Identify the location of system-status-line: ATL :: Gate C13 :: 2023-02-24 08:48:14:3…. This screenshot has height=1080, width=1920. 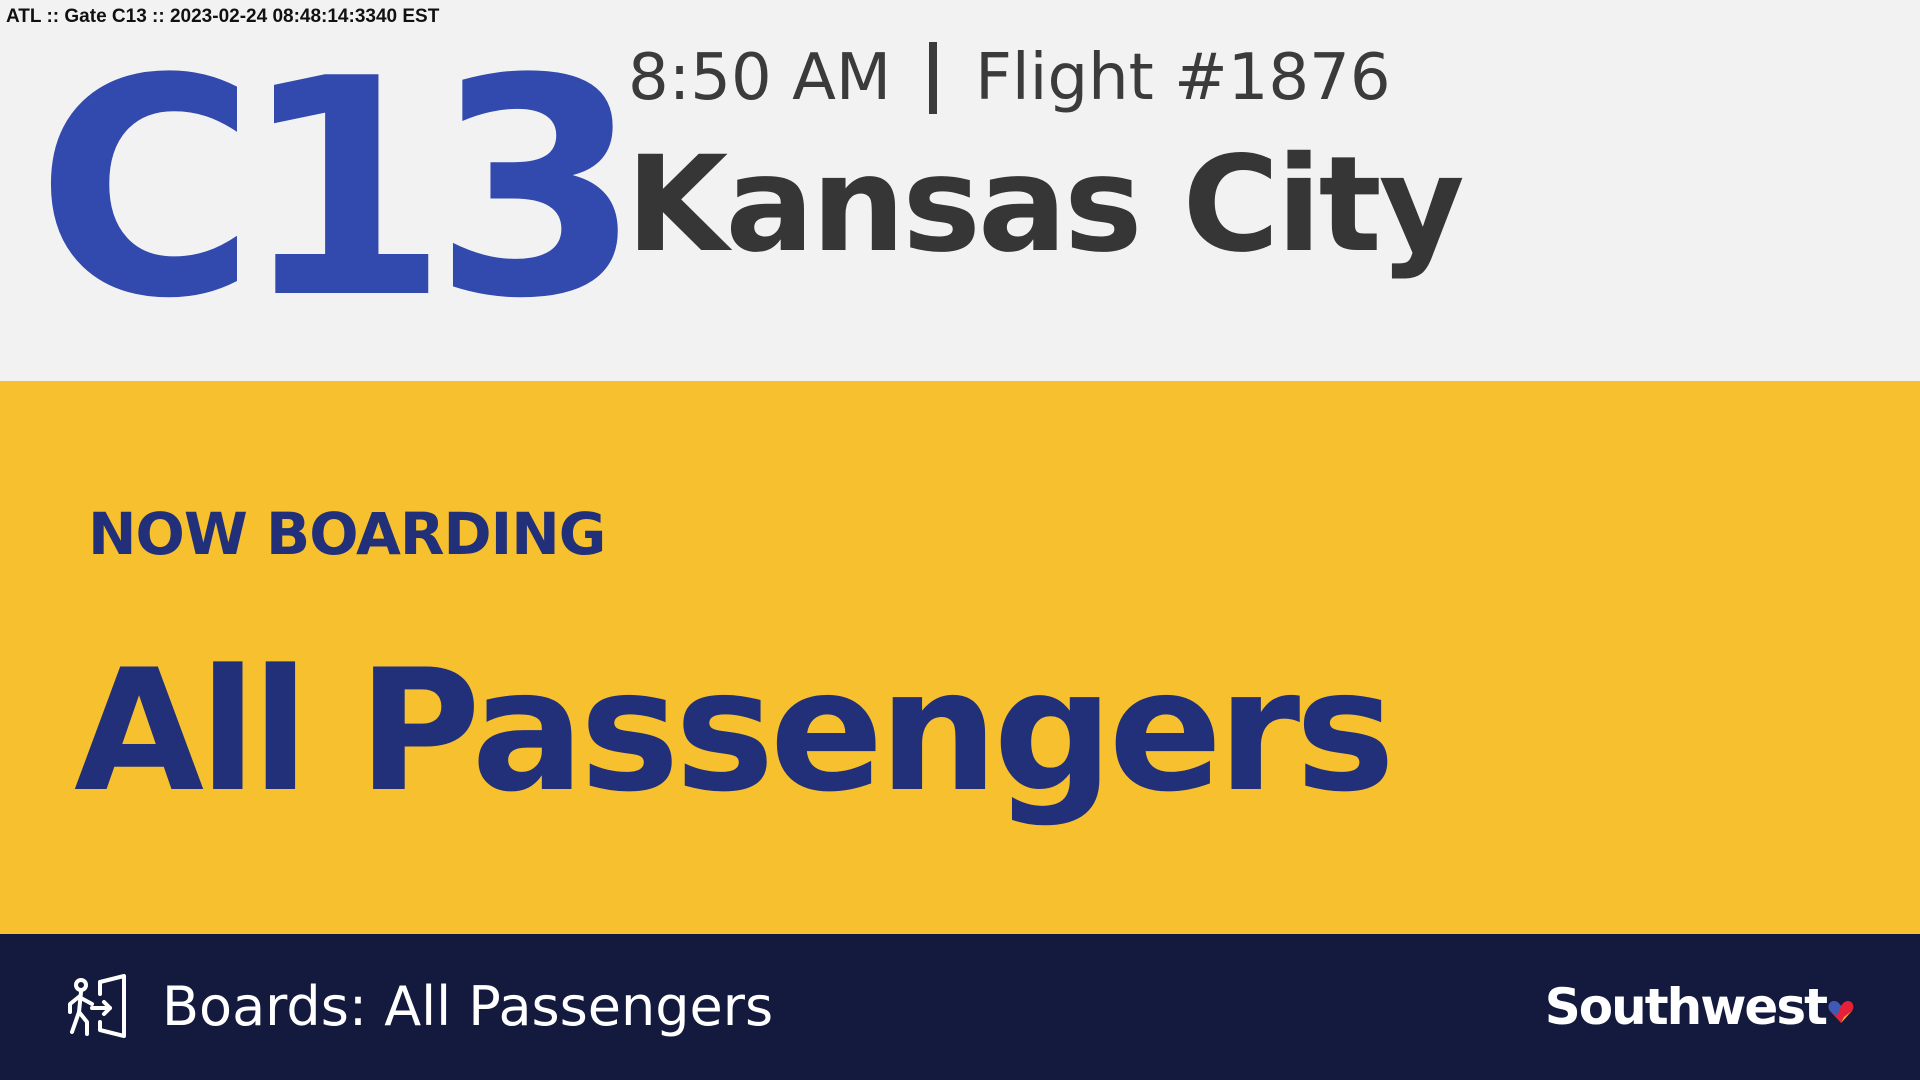
(223, 16).